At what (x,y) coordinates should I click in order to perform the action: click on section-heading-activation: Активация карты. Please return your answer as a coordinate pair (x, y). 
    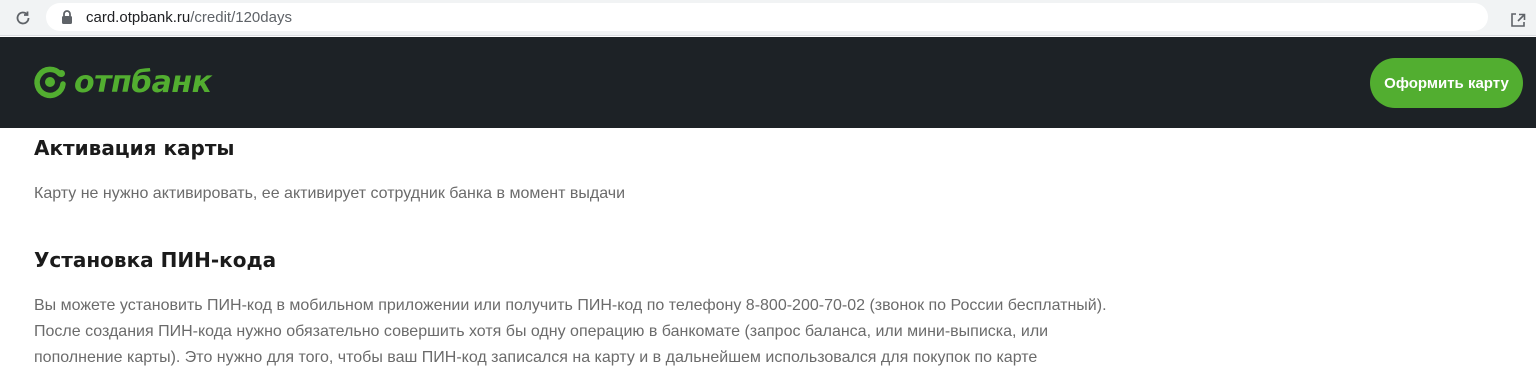
    Looking at the image, I should click on (134, 148).